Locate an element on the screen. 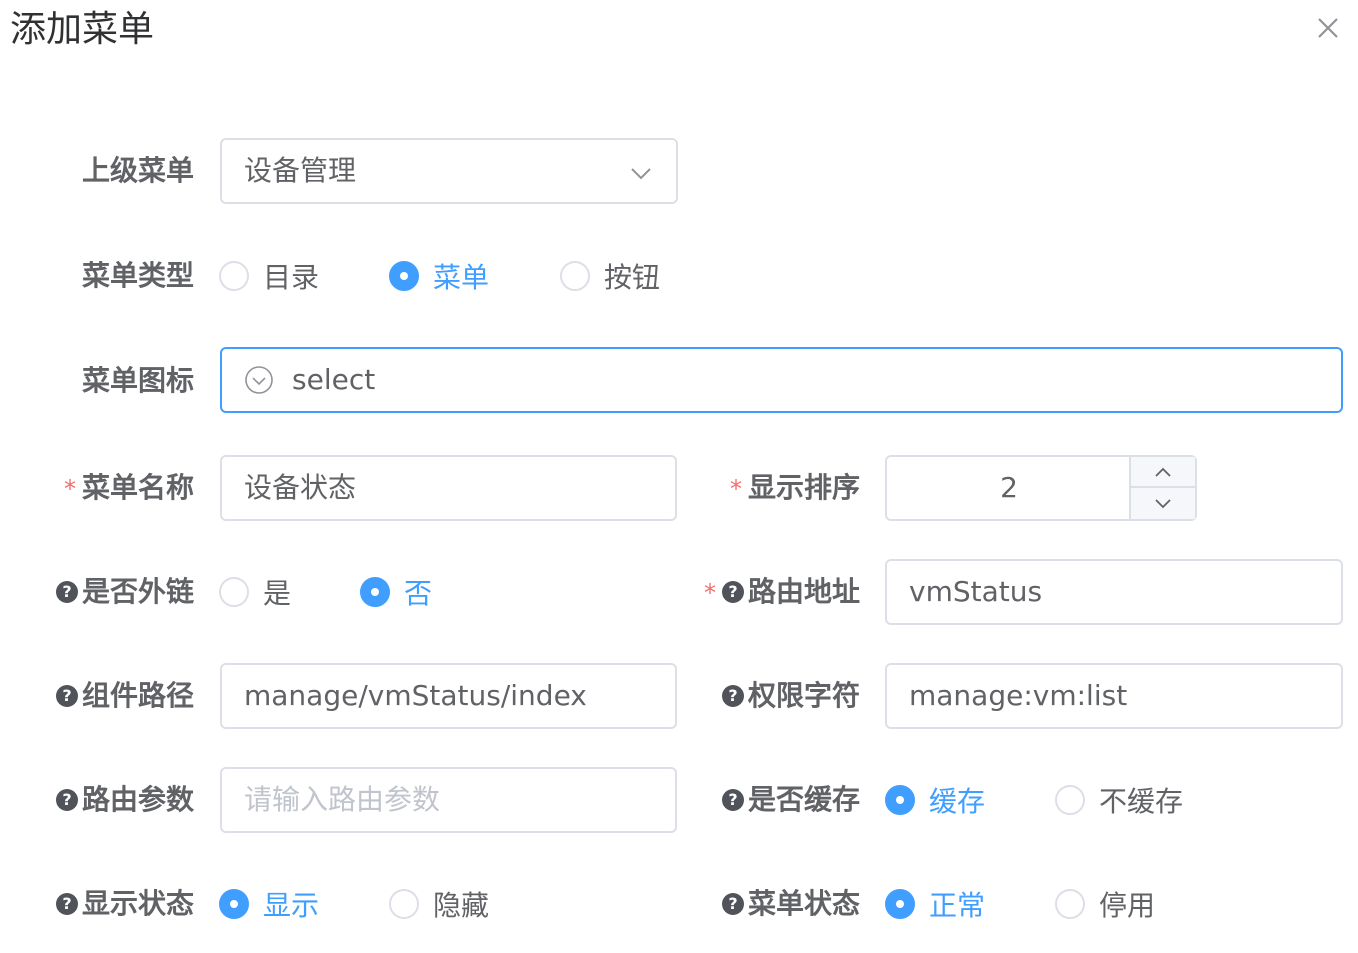  stepper-controls is located at coordinates (1162, 488).